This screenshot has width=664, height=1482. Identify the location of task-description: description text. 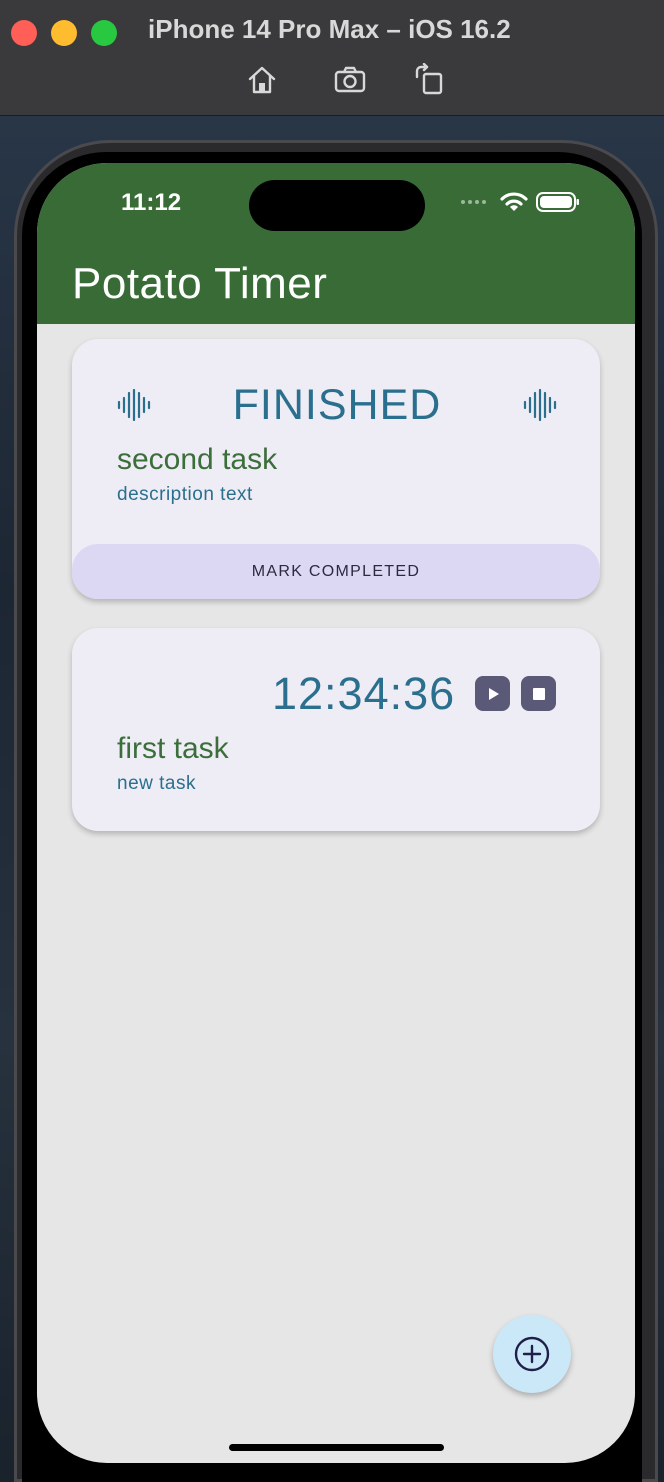
(185, 494).